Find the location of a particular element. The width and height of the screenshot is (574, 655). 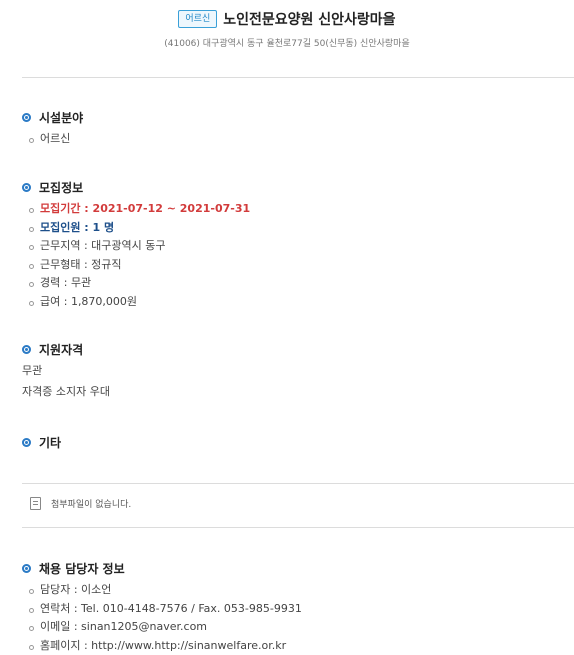

section-header: 모집정보 is located at coordinates (298, 187).